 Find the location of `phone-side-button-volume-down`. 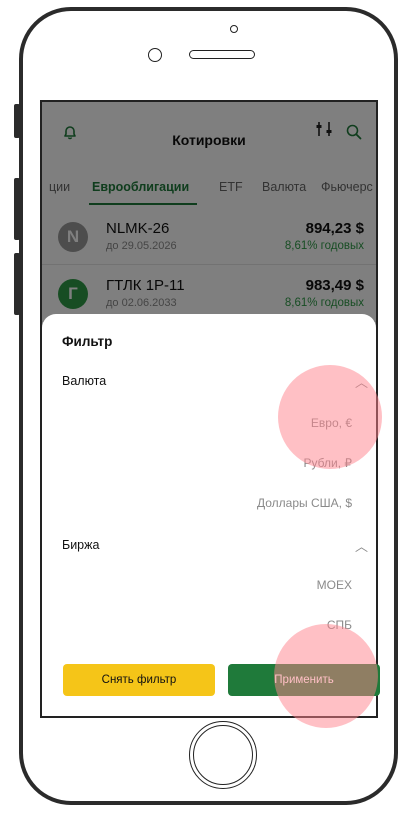

phone-side-button-volume-down is located at coordinates (17, 284).